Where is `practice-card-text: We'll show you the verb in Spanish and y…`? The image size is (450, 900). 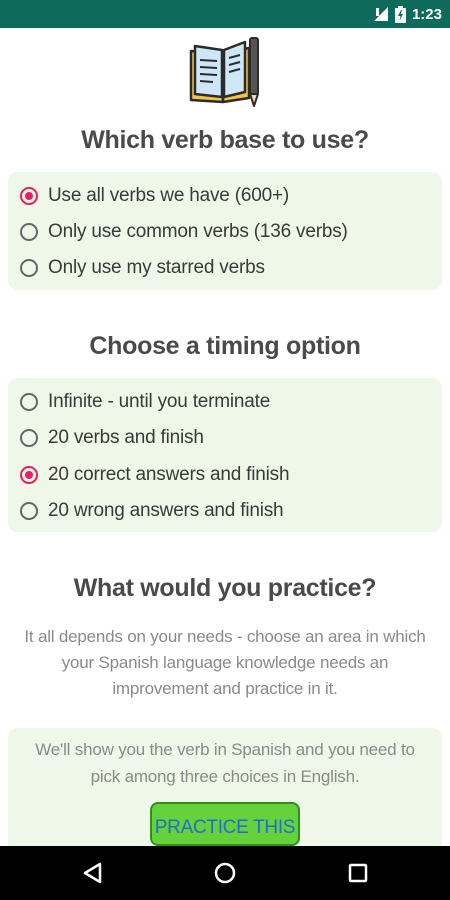 practice-card-text: We'll show you the verb in Spanish and y… is located at coordinates (225, 763).